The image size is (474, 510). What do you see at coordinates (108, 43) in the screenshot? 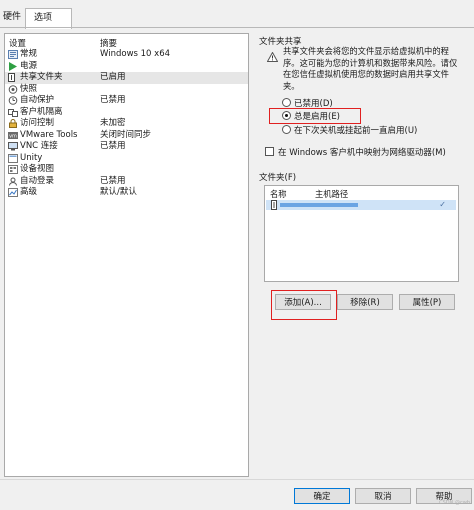
I see `column-header-summary: 摘要` at bounding box center [108, 43].